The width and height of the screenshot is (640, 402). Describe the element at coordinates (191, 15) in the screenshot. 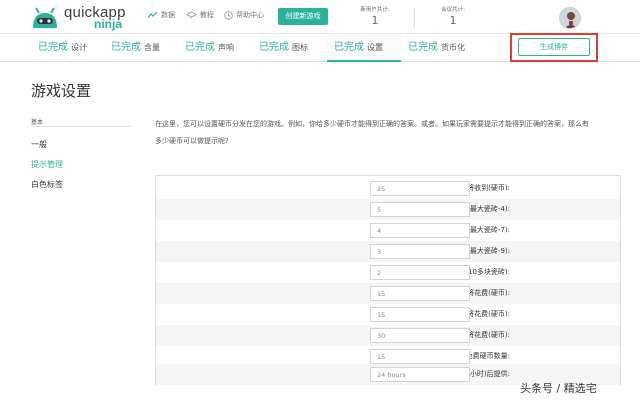

I see `graduation-cap-icon` at that location.